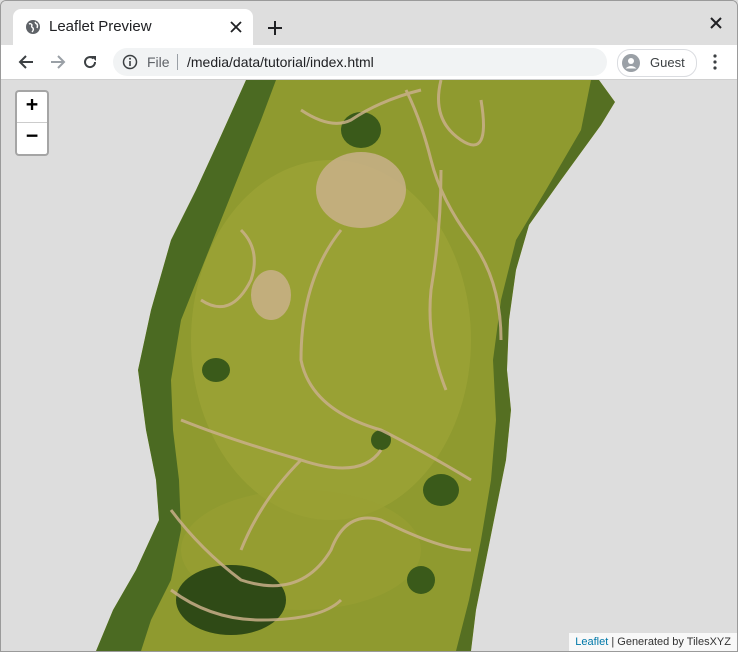  What do you see at coordinates (716, 23) in the screenshot?
I see `close-icon` at bounding box center [716, 23].